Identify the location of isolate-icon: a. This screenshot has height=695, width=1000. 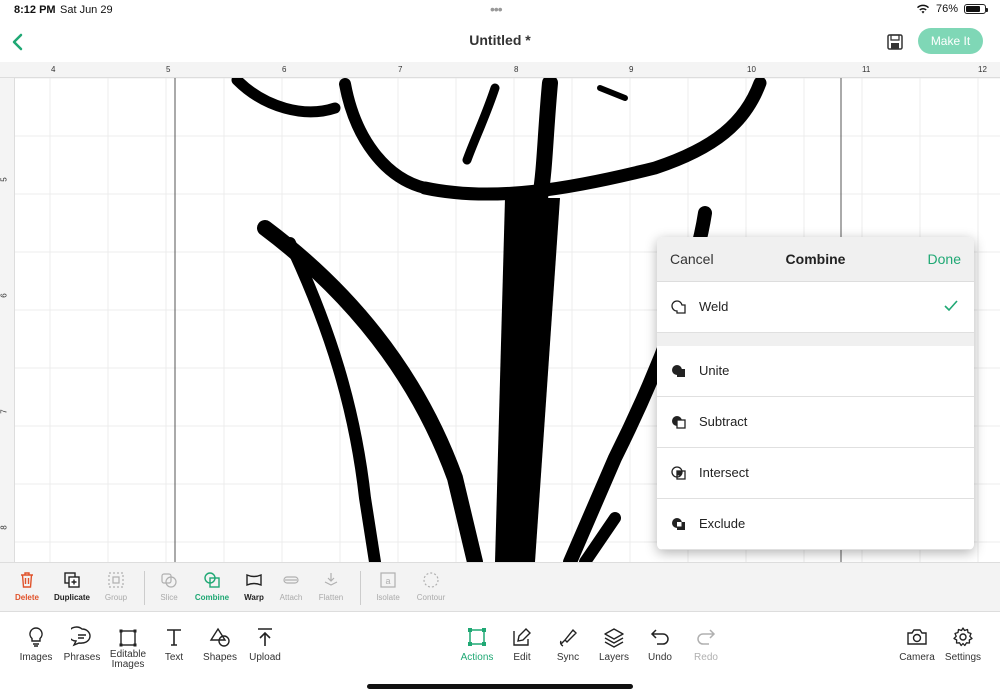
(388, 580).